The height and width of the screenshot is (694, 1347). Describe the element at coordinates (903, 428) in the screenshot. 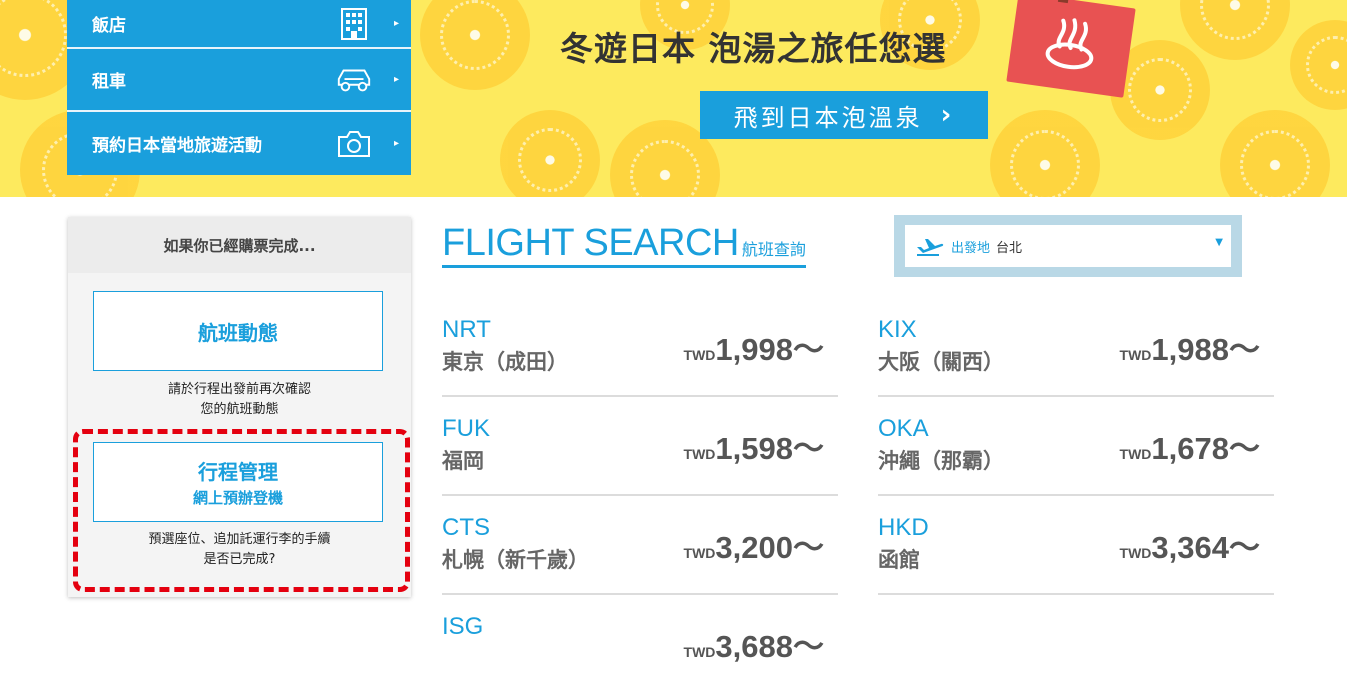

I see `route-code: OKA` at that location.